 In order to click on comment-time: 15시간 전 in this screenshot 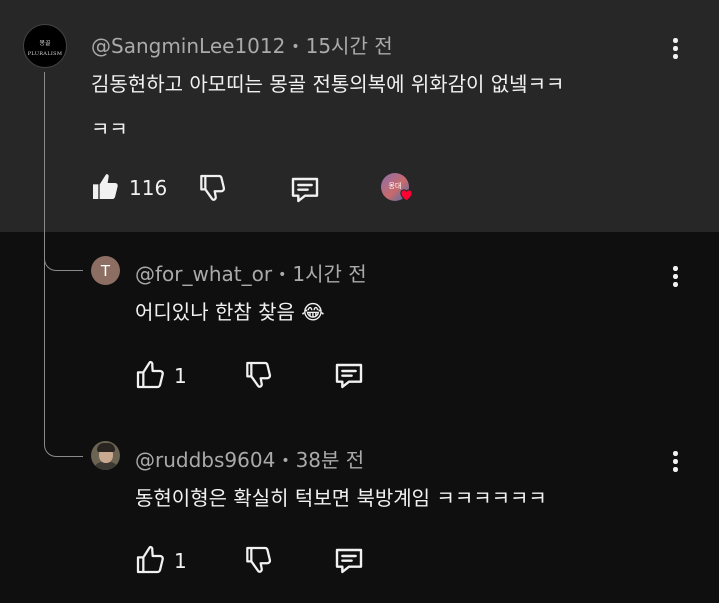, I will do `click(349, 46)`.